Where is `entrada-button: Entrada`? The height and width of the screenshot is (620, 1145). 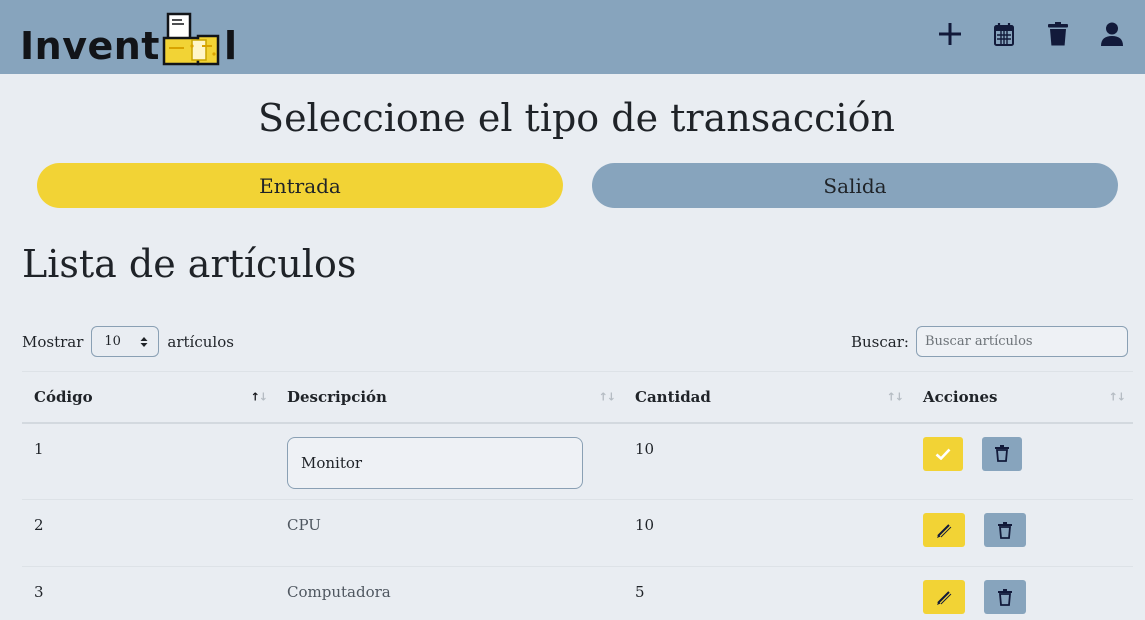 entrada-button: Entrada is located at coordinates (300, 185).